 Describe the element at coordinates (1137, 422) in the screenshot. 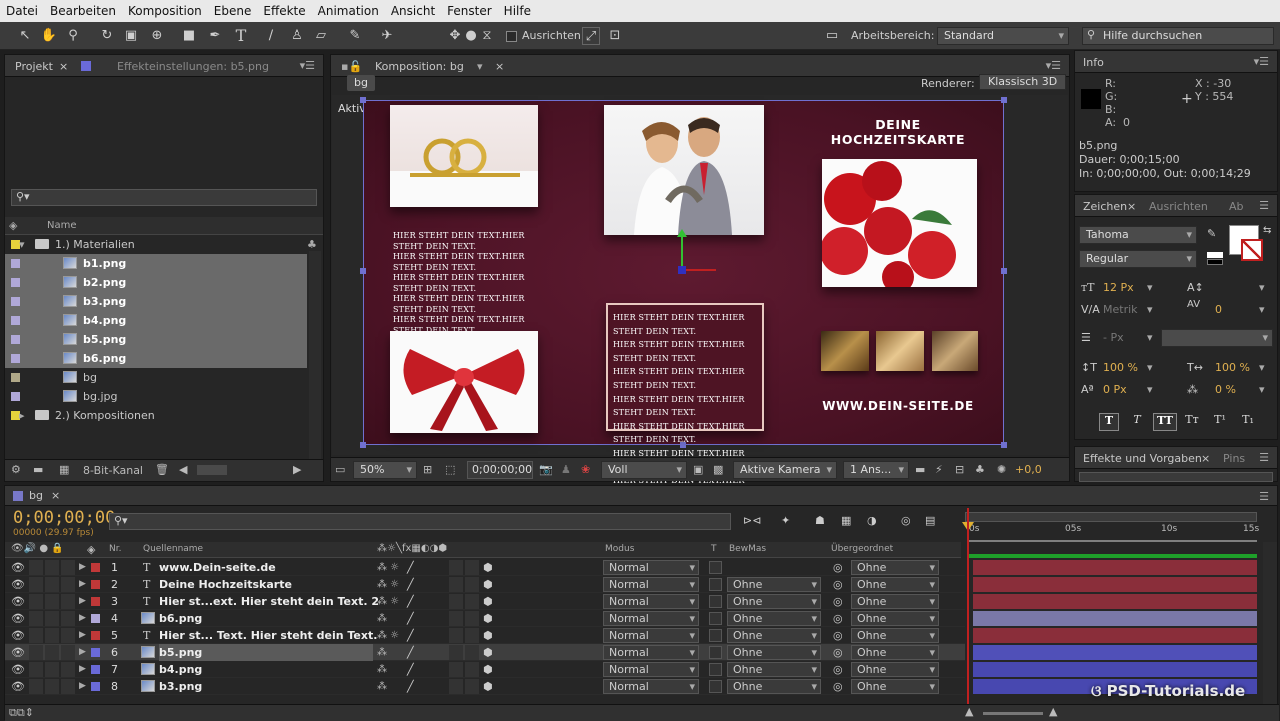

I see `faux-italic-button: T` at that location.